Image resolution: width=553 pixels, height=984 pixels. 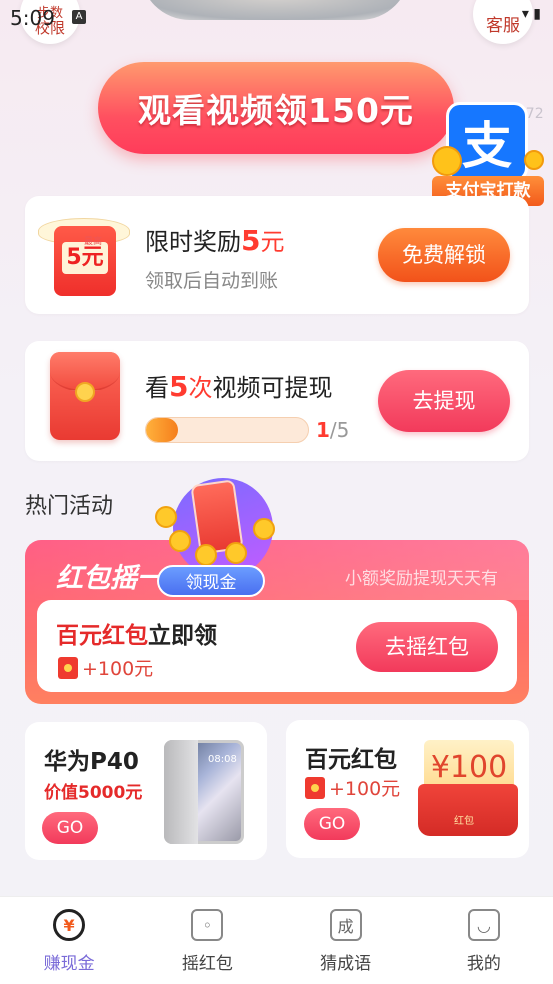 I want to click on watch-video-banner: 观看视频领150元, so click(x=276, y=108).